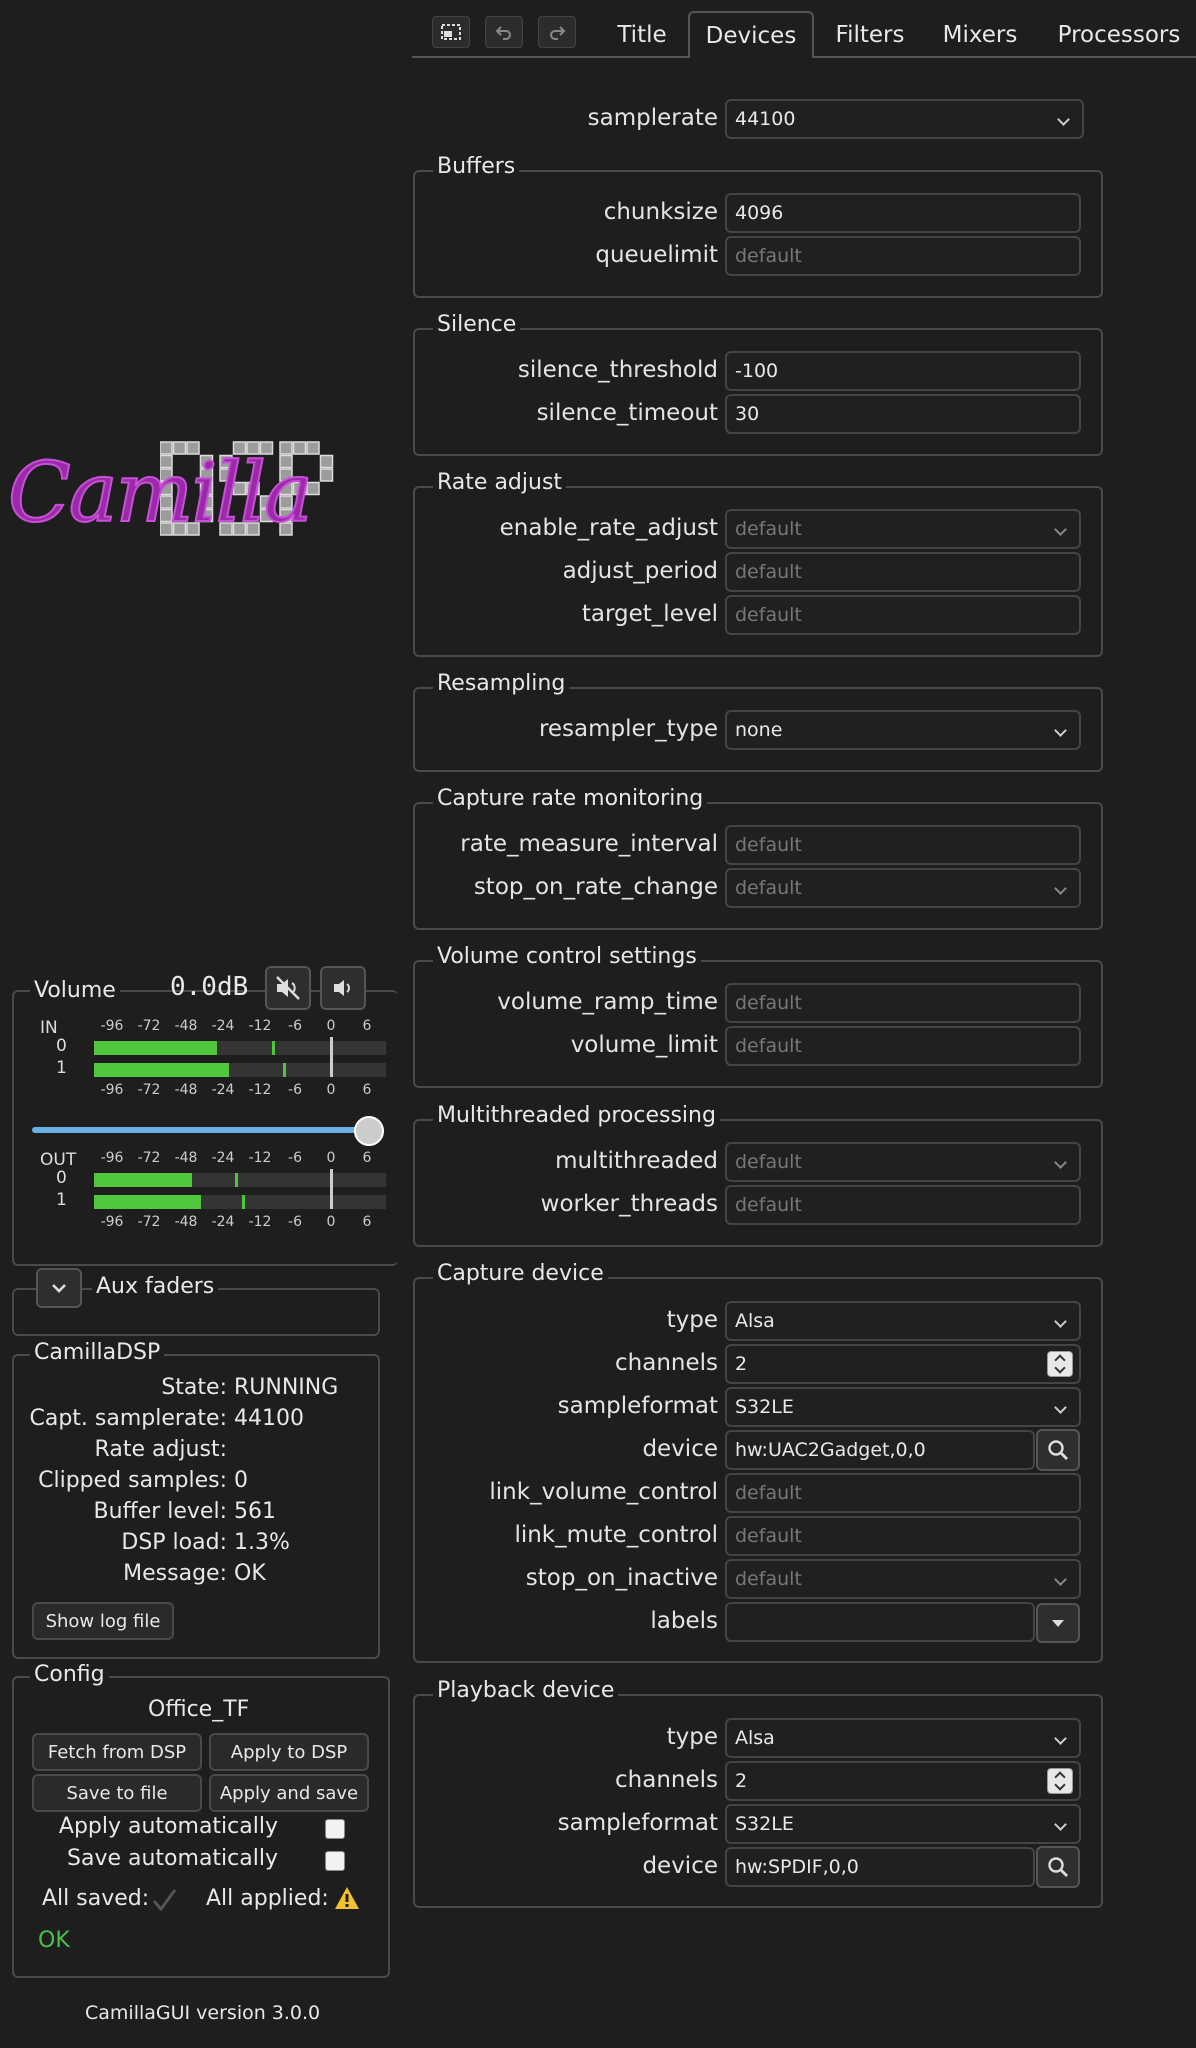  What do you see at coordinates (200, 490) in the screenshot?
I see `camilladsp-logo: Camilla` at bounding box center [200, 490].